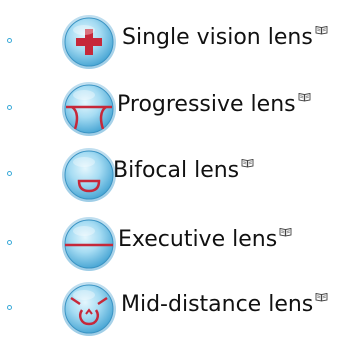  Describe the element at coordinates (214, 105) in the screenshot. I see `list-item-label: Progressive lens` at that location.